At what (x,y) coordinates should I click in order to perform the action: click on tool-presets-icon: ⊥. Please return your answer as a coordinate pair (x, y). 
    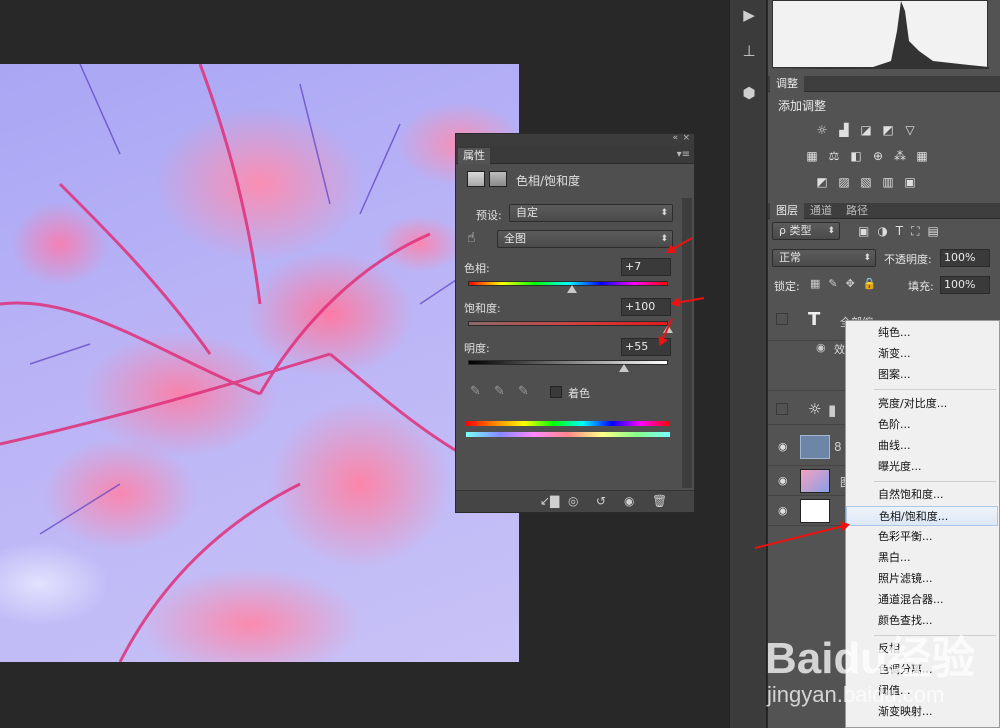
    Looking at the image, I should click on (749, 51).